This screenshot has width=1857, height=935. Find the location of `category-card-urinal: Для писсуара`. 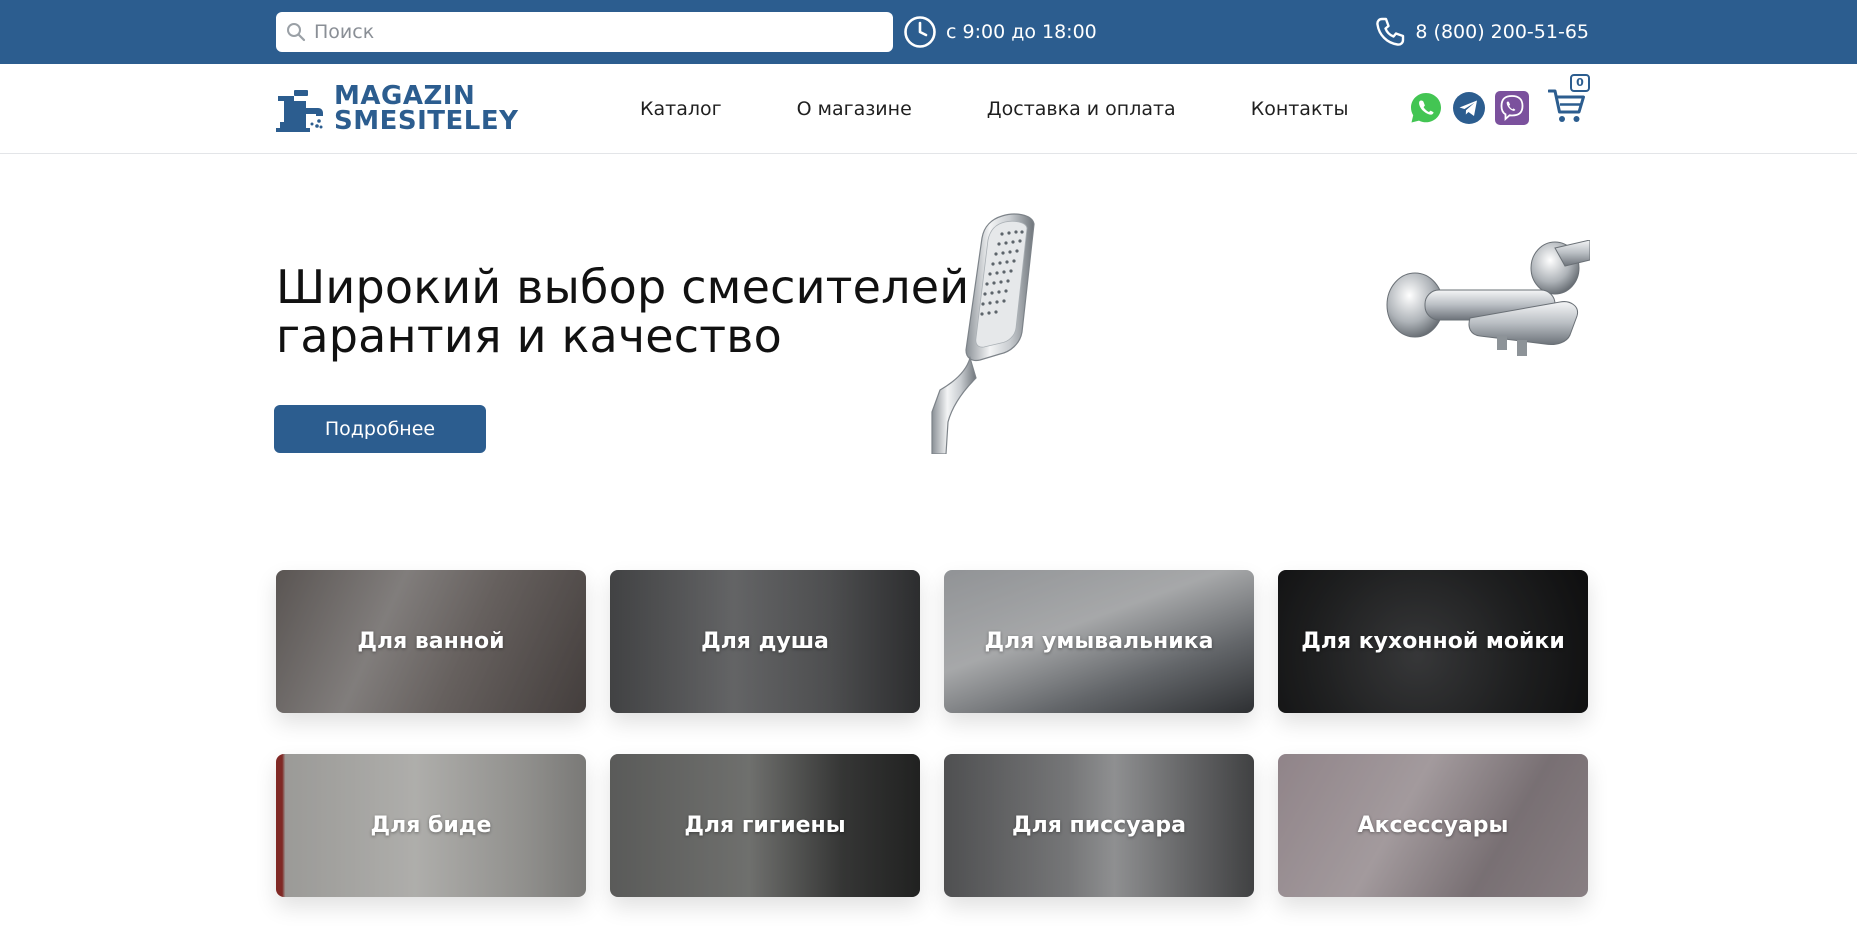

category-card-urinal: Для писсуара is located at coordinates (1099, 825).